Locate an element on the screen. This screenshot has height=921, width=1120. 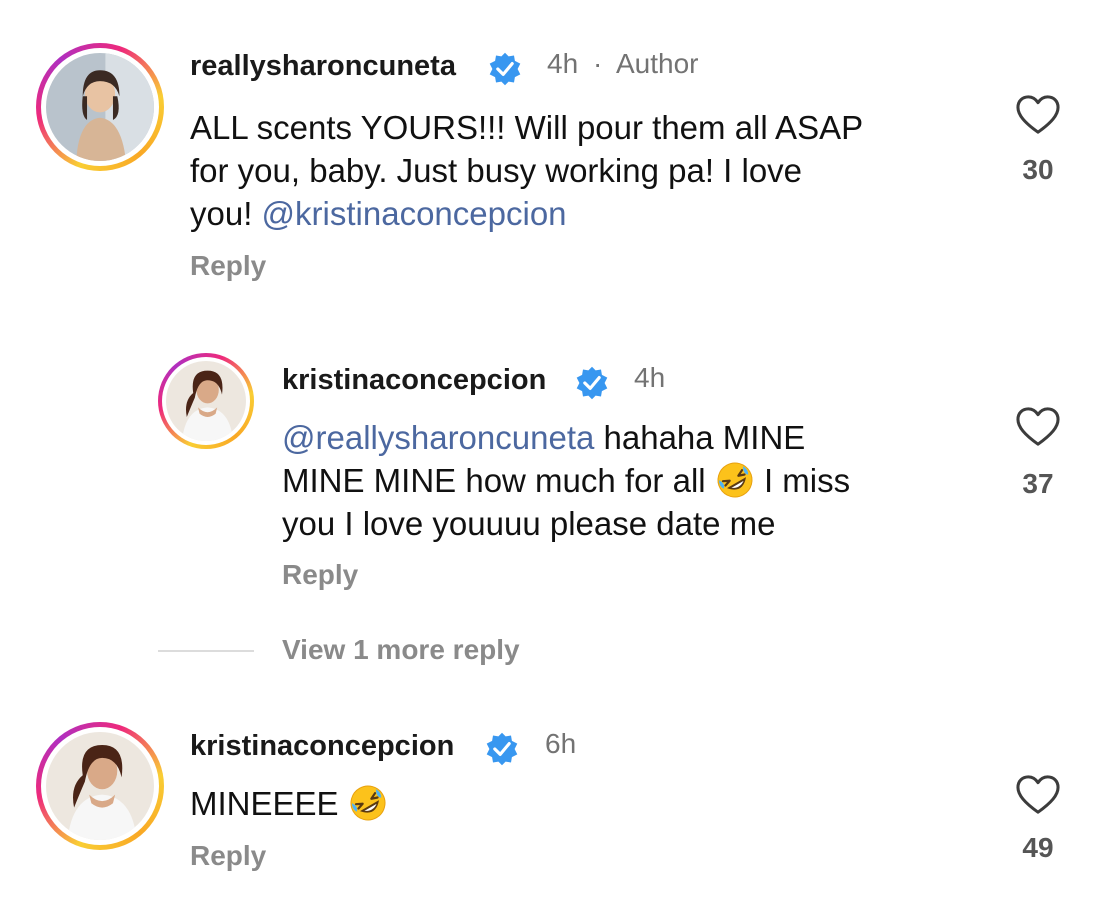
comment-line: you I love youuuu please date me is located at coordinates (529, 523).